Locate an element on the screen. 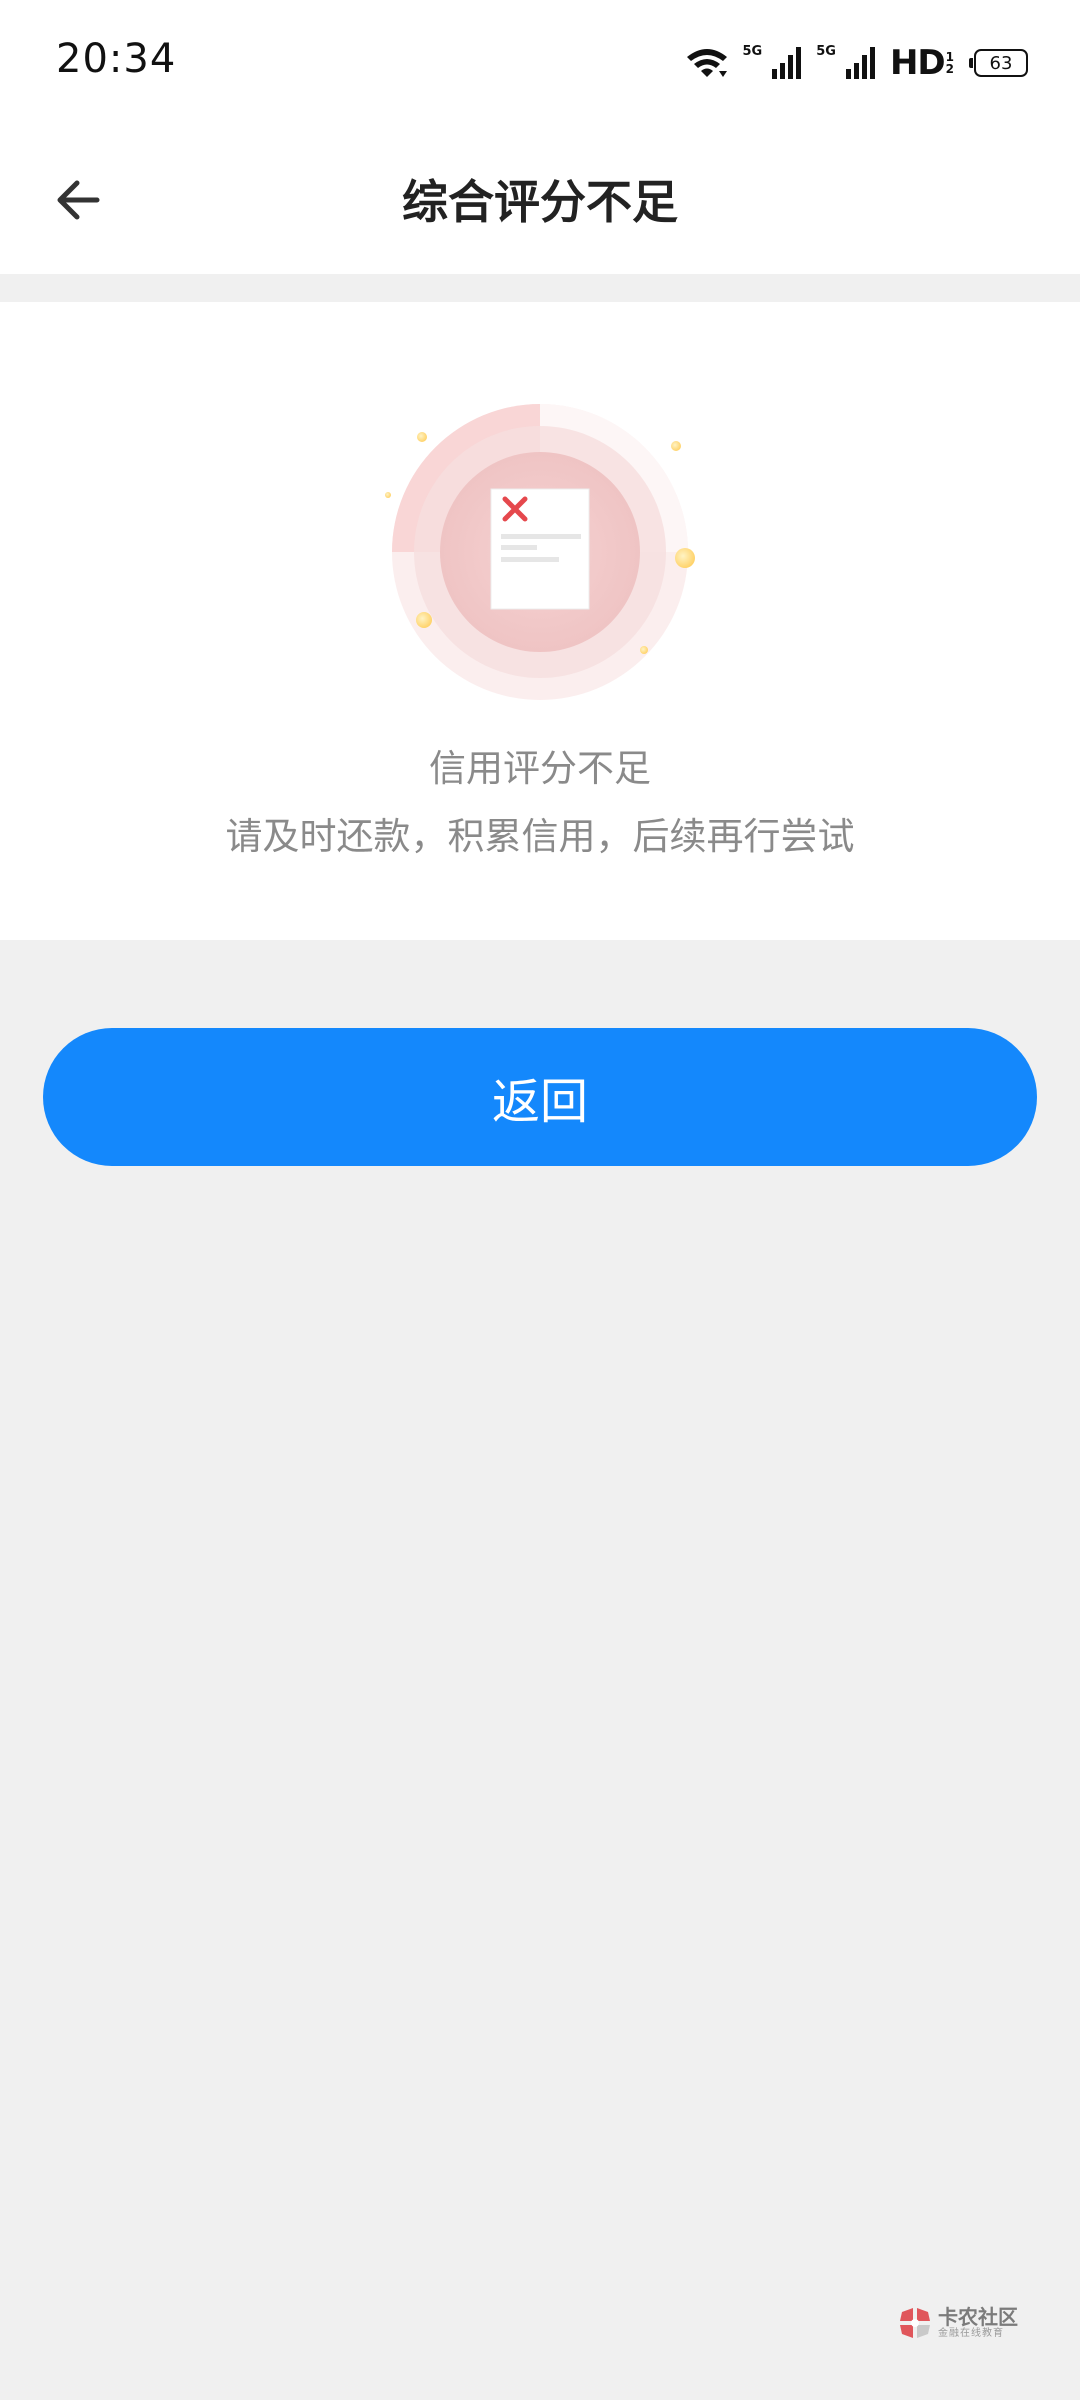 This screenshot has width=1080, height=2400. status-icons: 5G 5G HD 1 2 63 is located at coordinates (849, 63).